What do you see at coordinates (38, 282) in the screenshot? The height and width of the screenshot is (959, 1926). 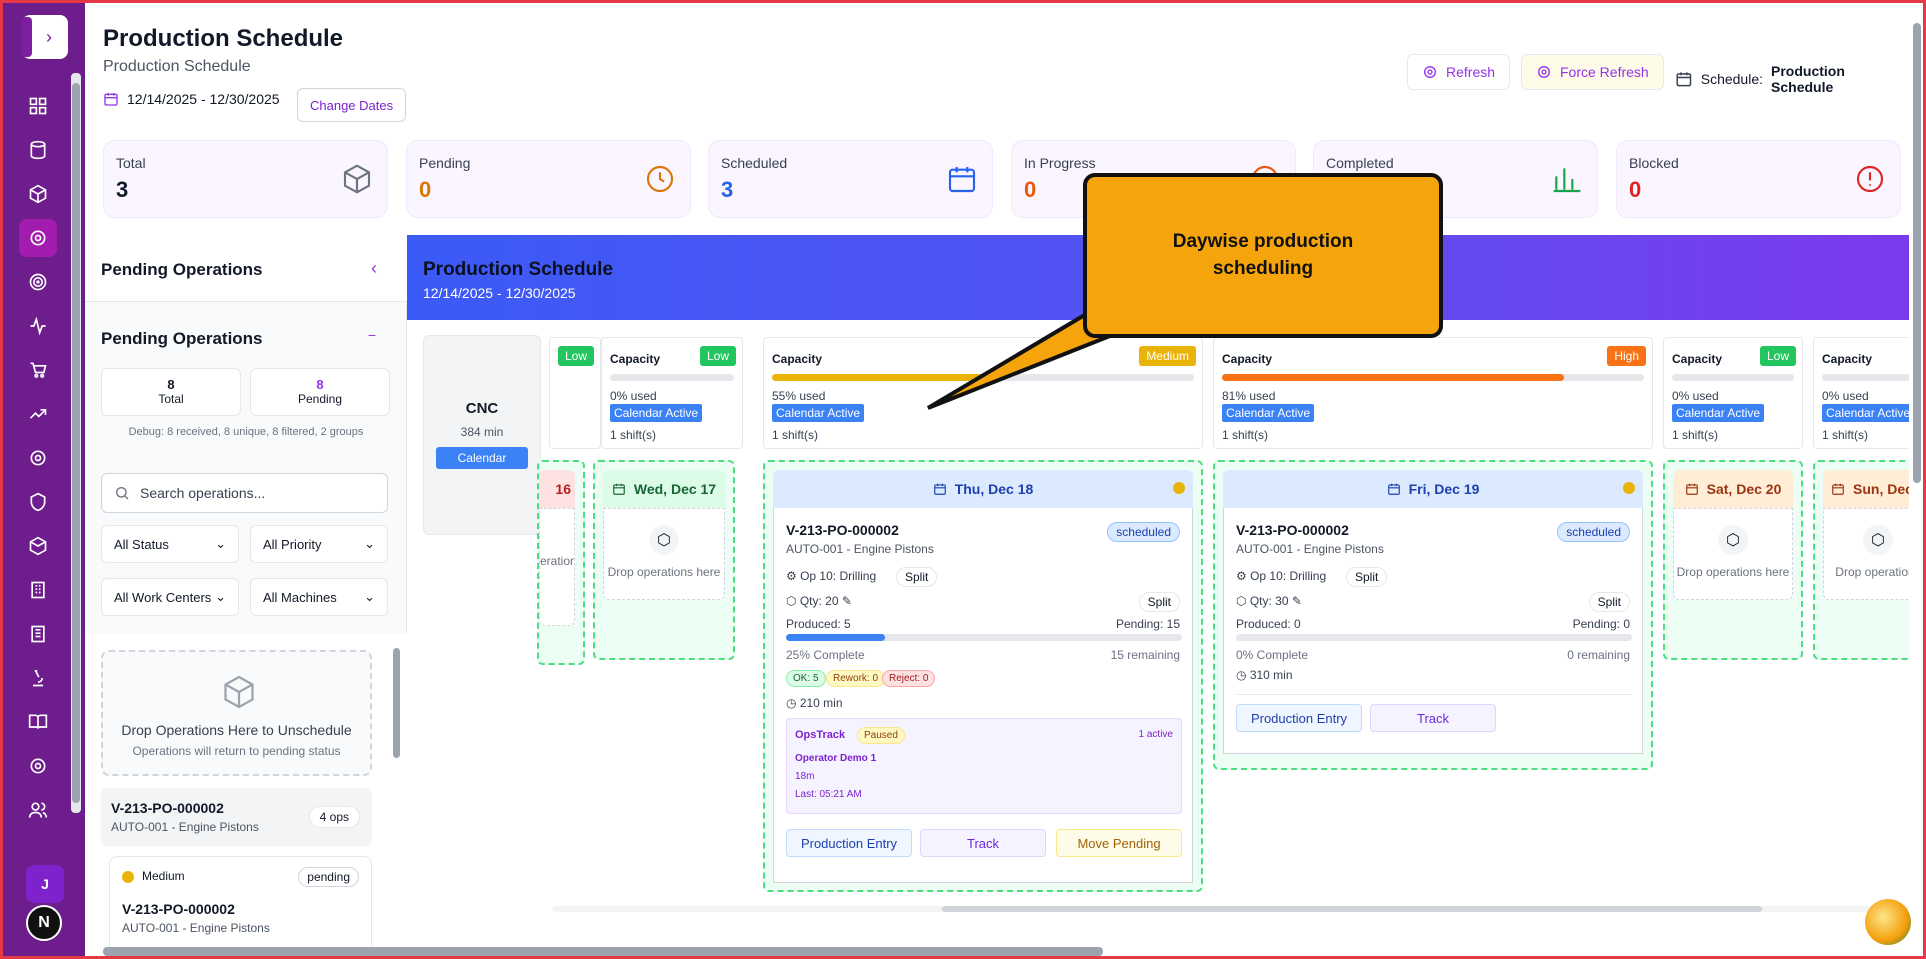 I see `target-icon` at bounding box center [38, 282].